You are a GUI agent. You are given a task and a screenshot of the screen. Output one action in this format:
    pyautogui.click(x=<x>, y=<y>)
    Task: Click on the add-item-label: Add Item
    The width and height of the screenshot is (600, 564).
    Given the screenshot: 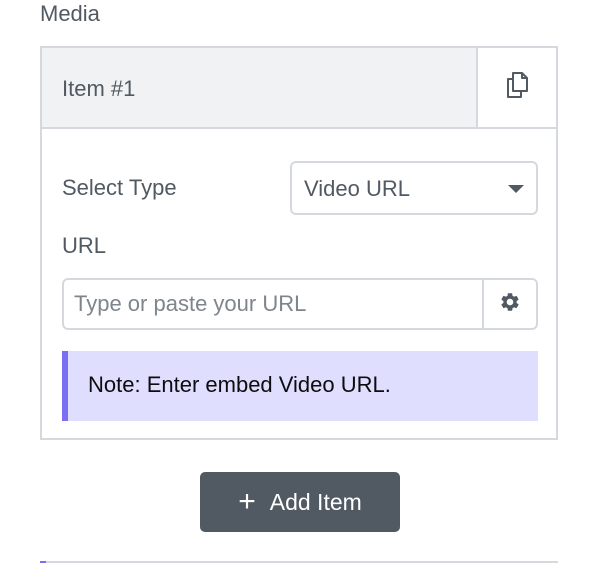 What is the action you would take?
    pyautogui.click(x=315, y=502)
    